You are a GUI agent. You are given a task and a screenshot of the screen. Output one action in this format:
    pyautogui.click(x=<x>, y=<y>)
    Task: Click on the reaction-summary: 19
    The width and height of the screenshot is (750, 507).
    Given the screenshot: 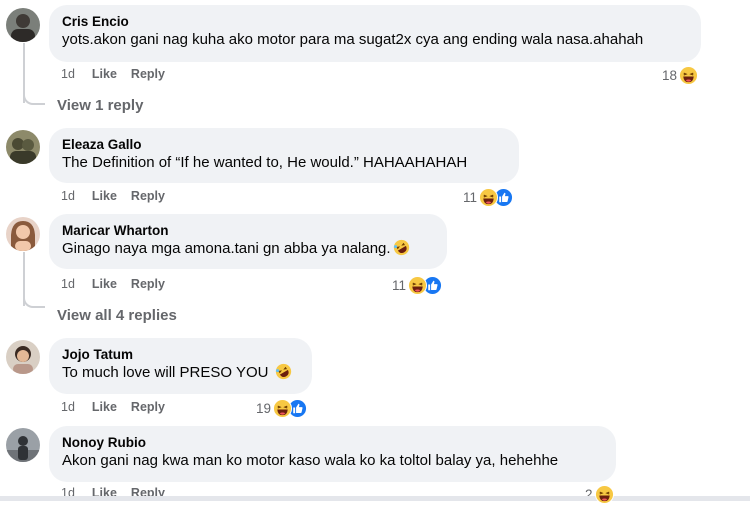 What is the action you would take?
    pyautogui.click(x=282, y=408)
    